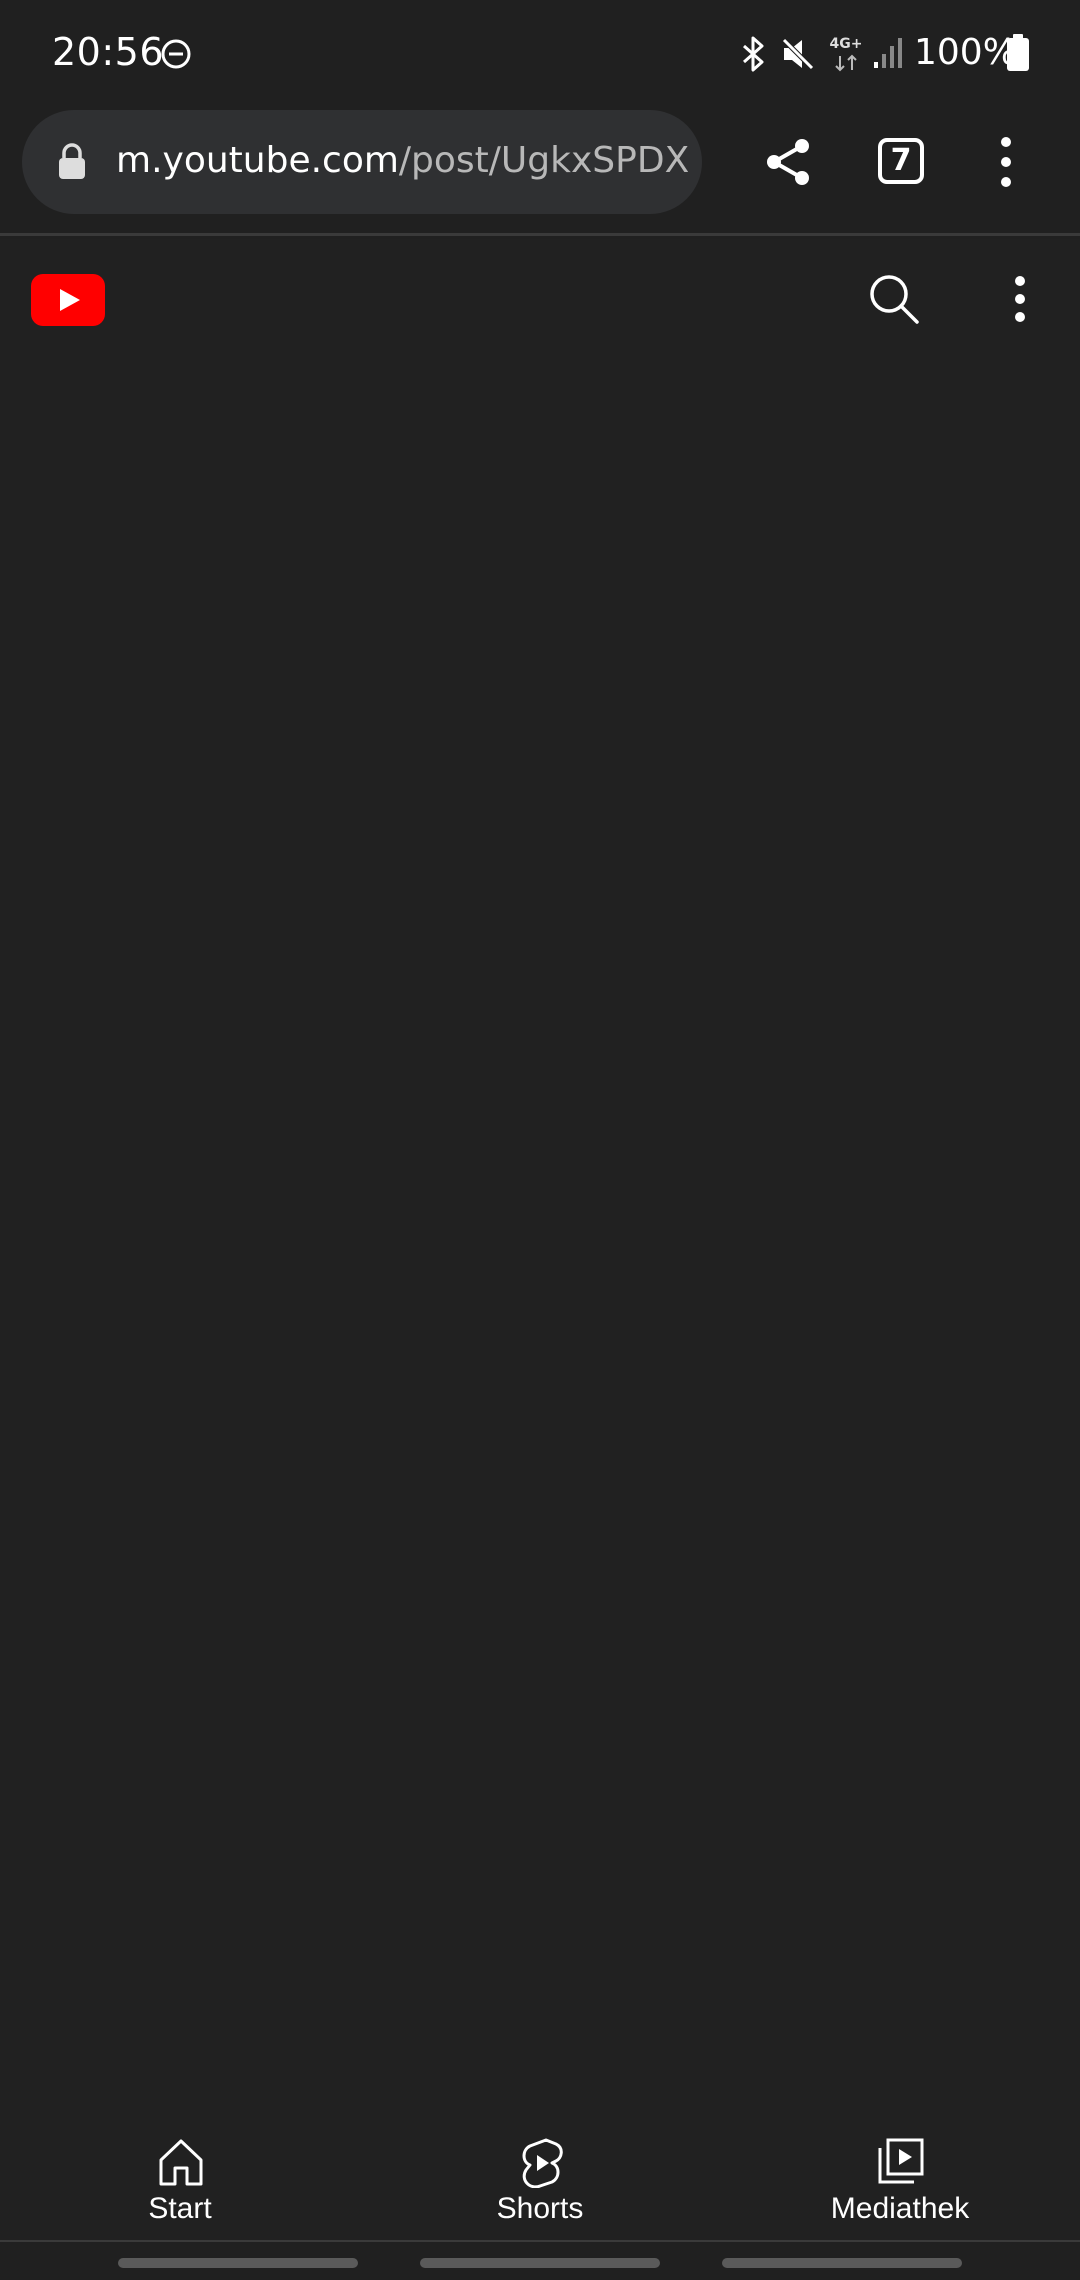  I want to click on browser-menu-icon, so click(1006, 162).